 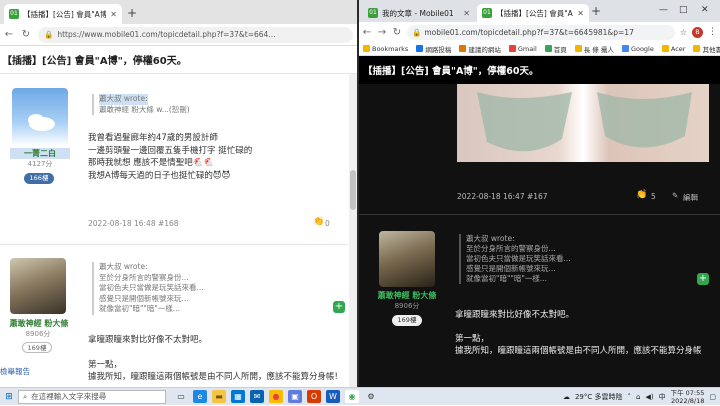 I want to click on task-view-icon: ▭, so click(x=181, y=396).